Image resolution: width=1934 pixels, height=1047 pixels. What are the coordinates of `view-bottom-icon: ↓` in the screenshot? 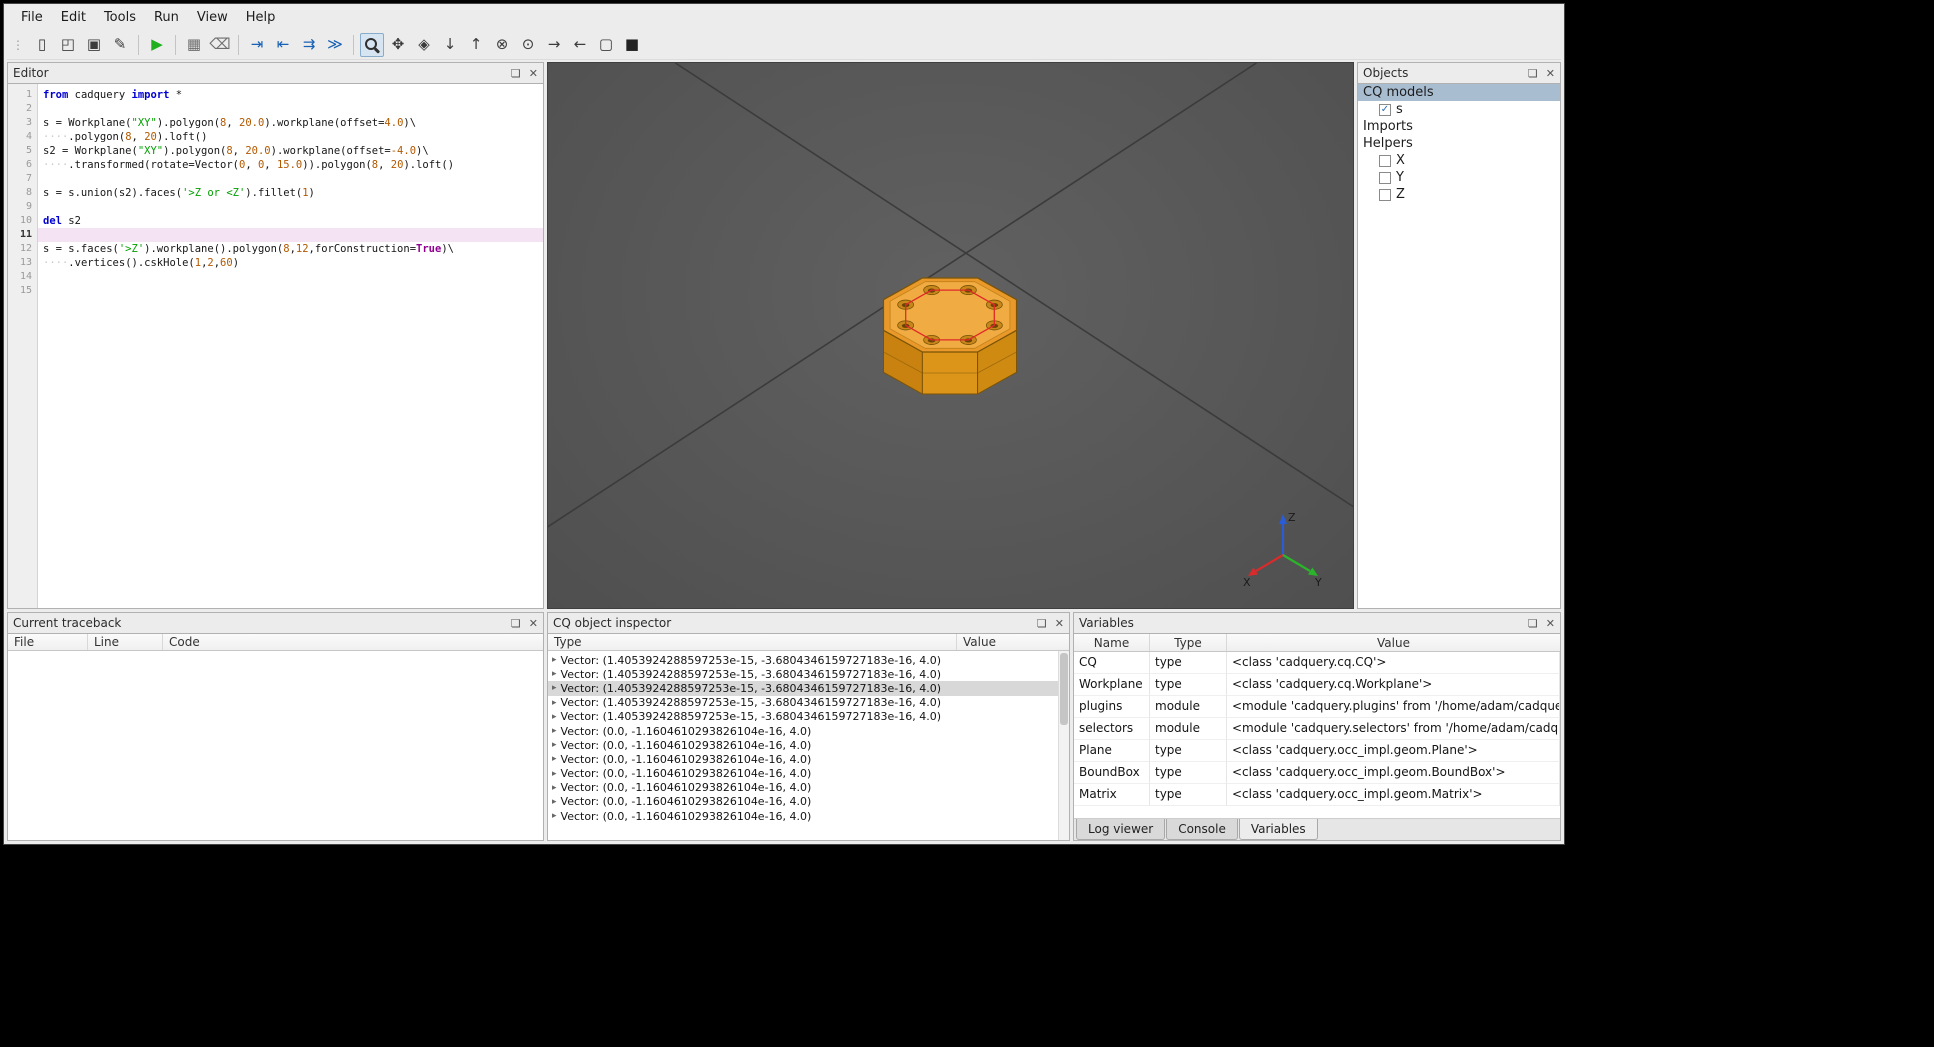 It's located at (450, 45).